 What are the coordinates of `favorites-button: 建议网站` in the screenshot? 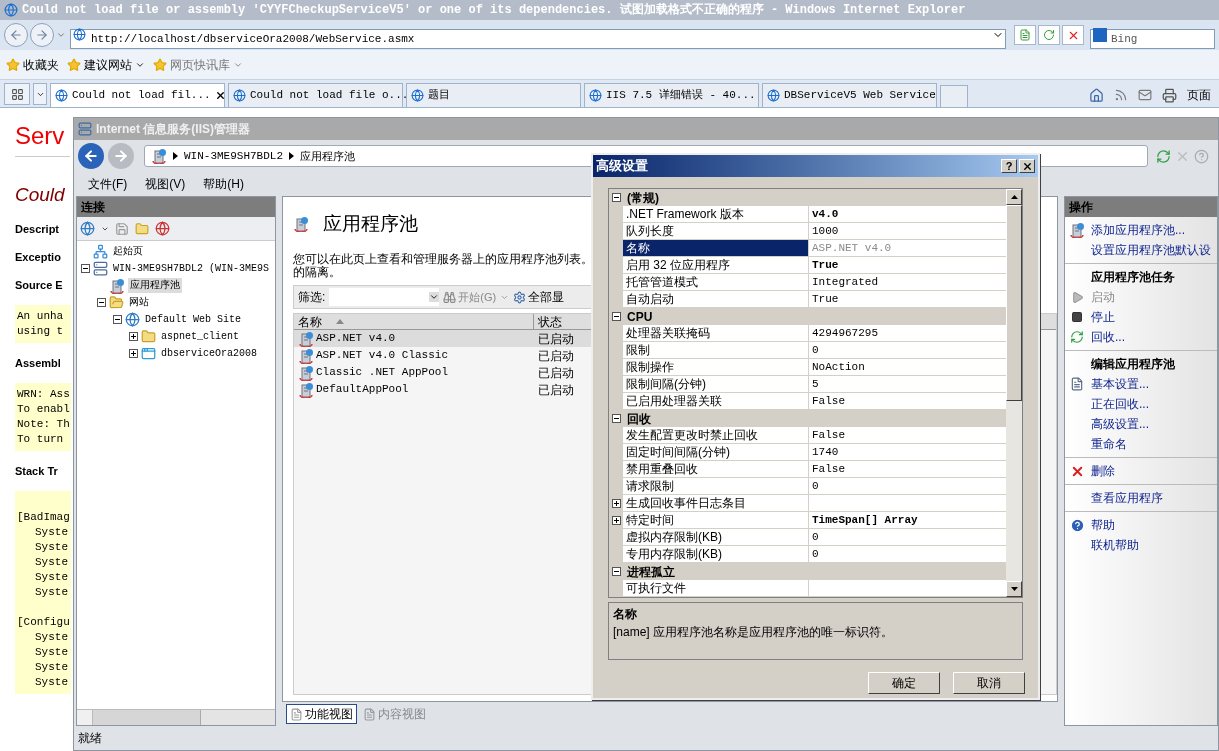 It's located at (106, 64).